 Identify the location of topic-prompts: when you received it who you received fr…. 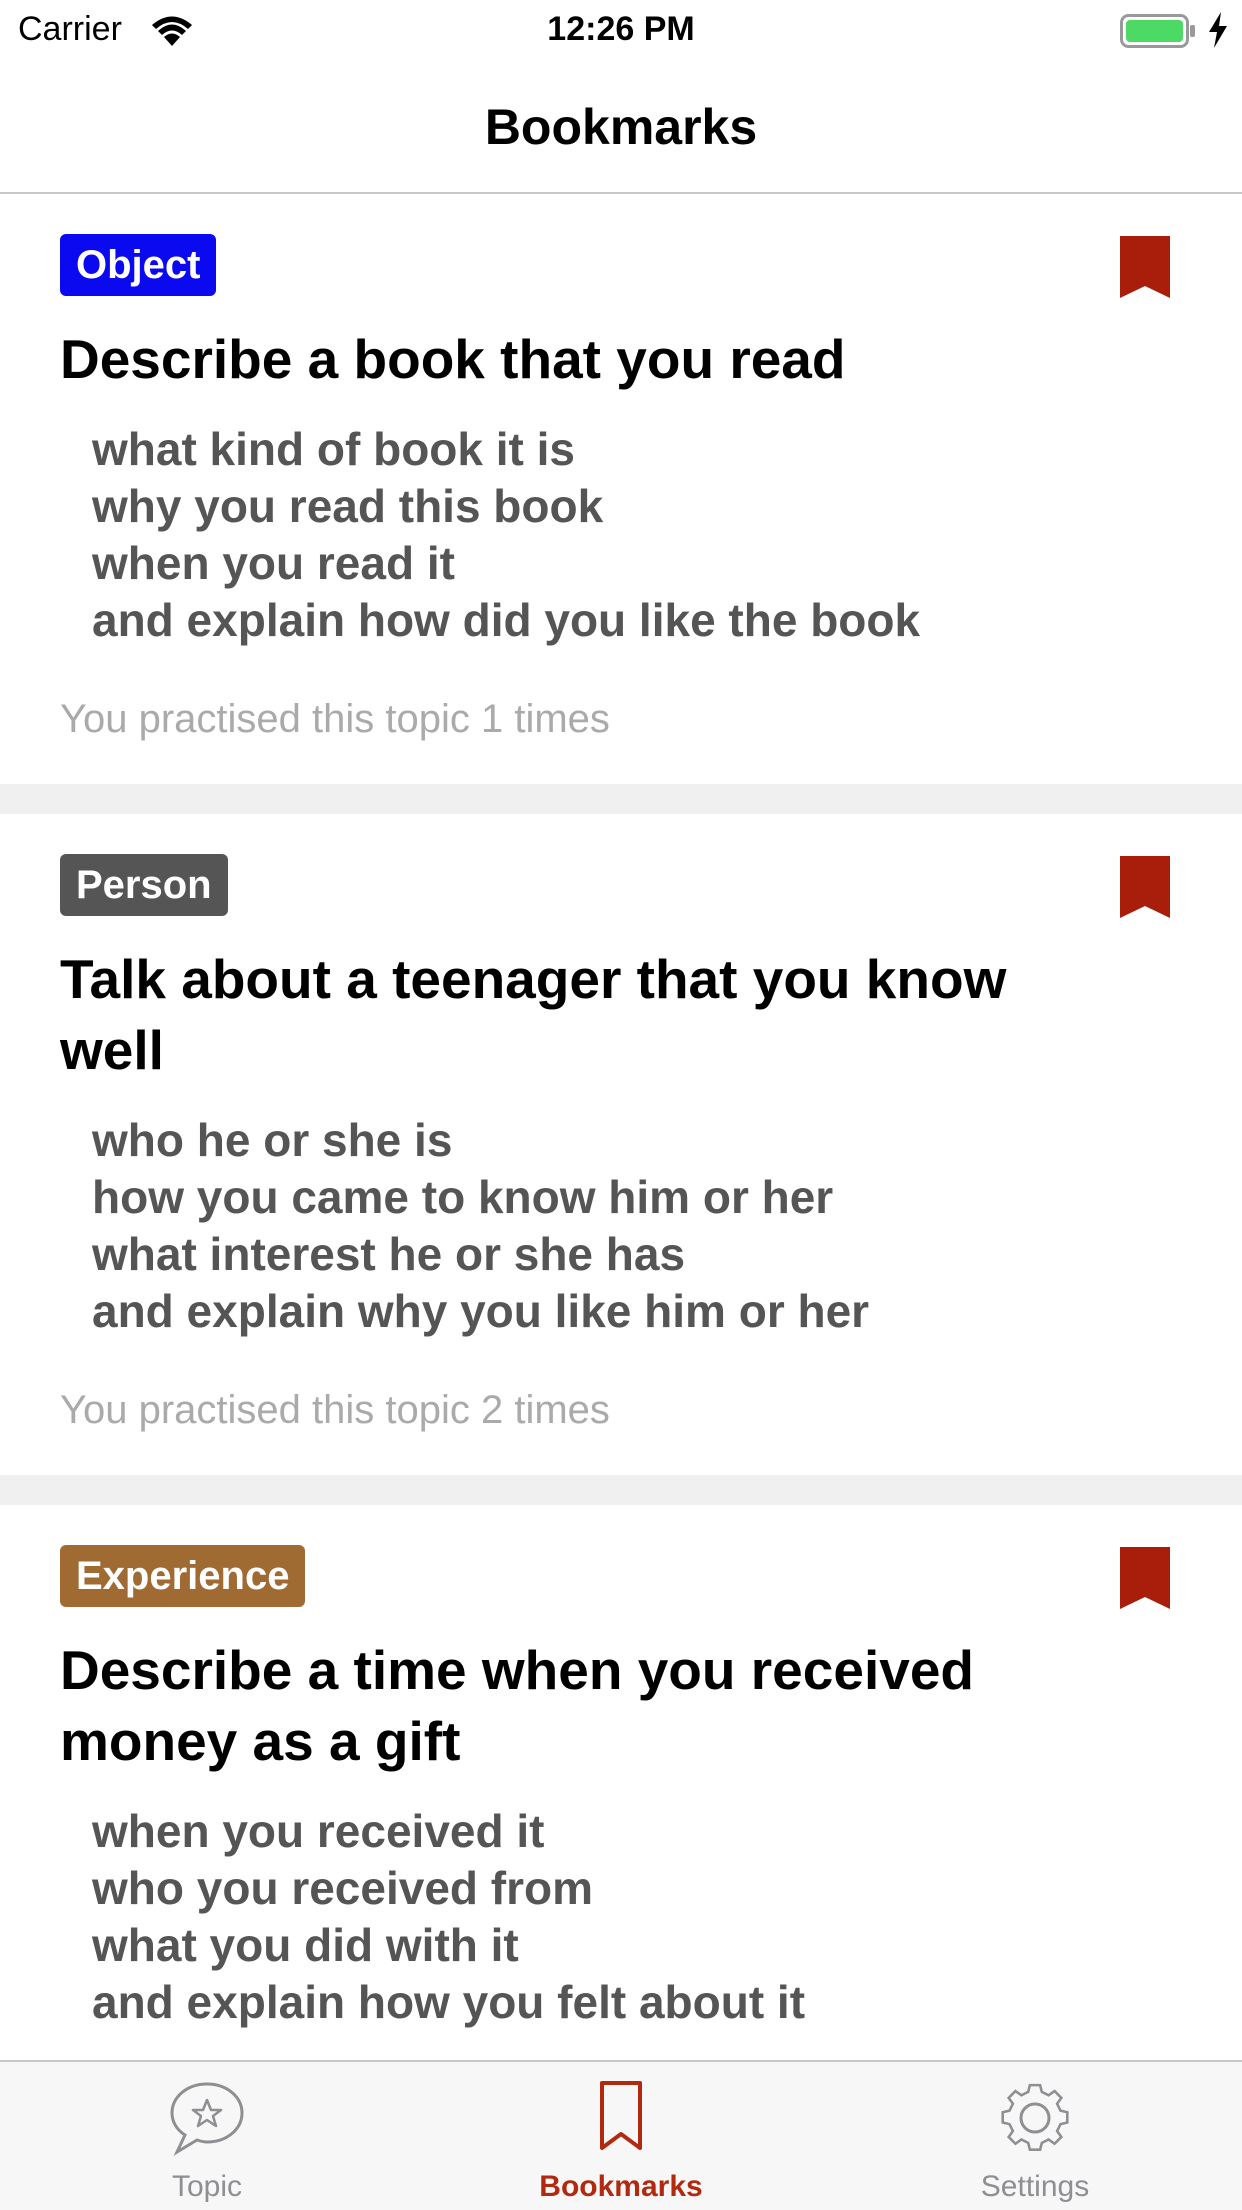
(637, 1917).